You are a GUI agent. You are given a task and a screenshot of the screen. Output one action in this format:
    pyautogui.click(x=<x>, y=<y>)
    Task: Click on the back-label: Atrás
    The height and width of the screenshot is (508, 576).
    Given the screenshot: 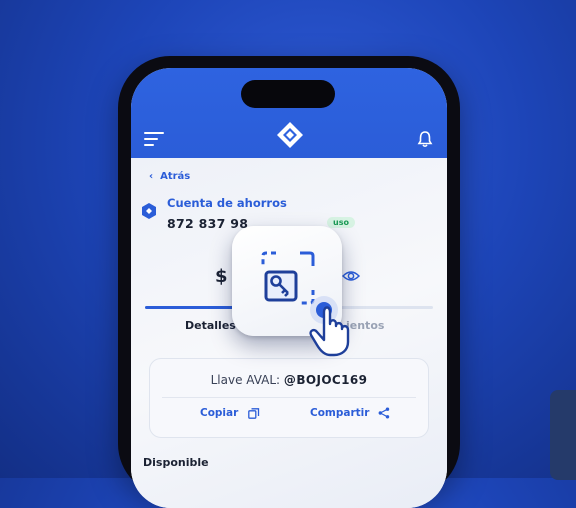 What is the action you would take?
    pyautogui.click(x=175, y=176)
    